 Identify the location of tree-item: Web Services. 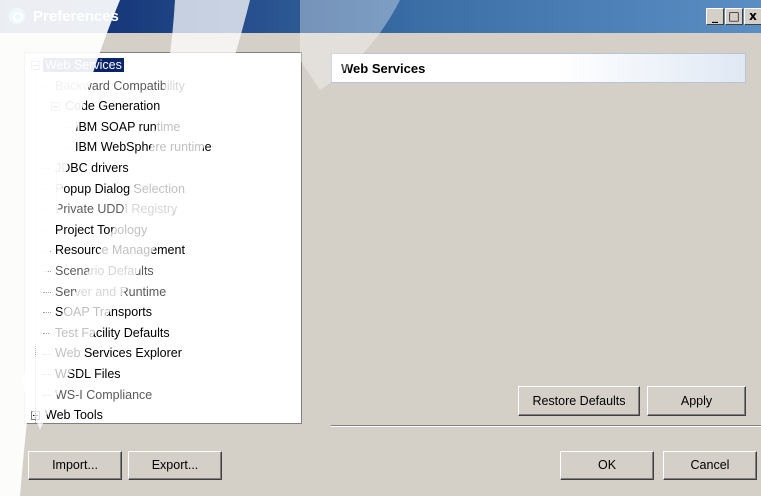
(77, 65).